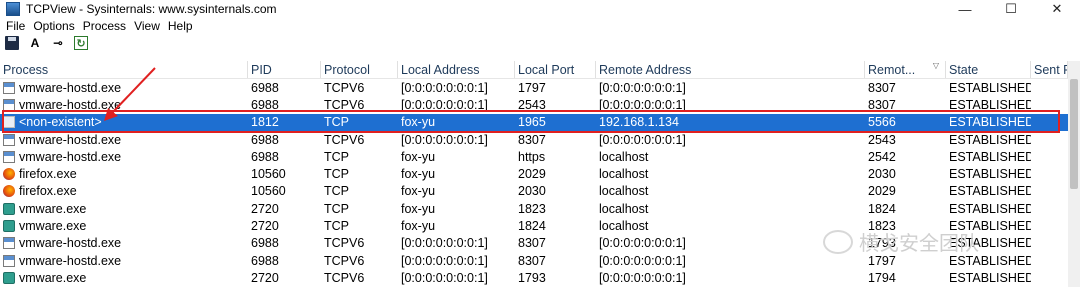 Image resolution: width=1080 pixels, height=287 pixels. Describe the element at coordinates (919, 244) in the screenshot. I see `watermark-text: 横戈安全团队` at that location.